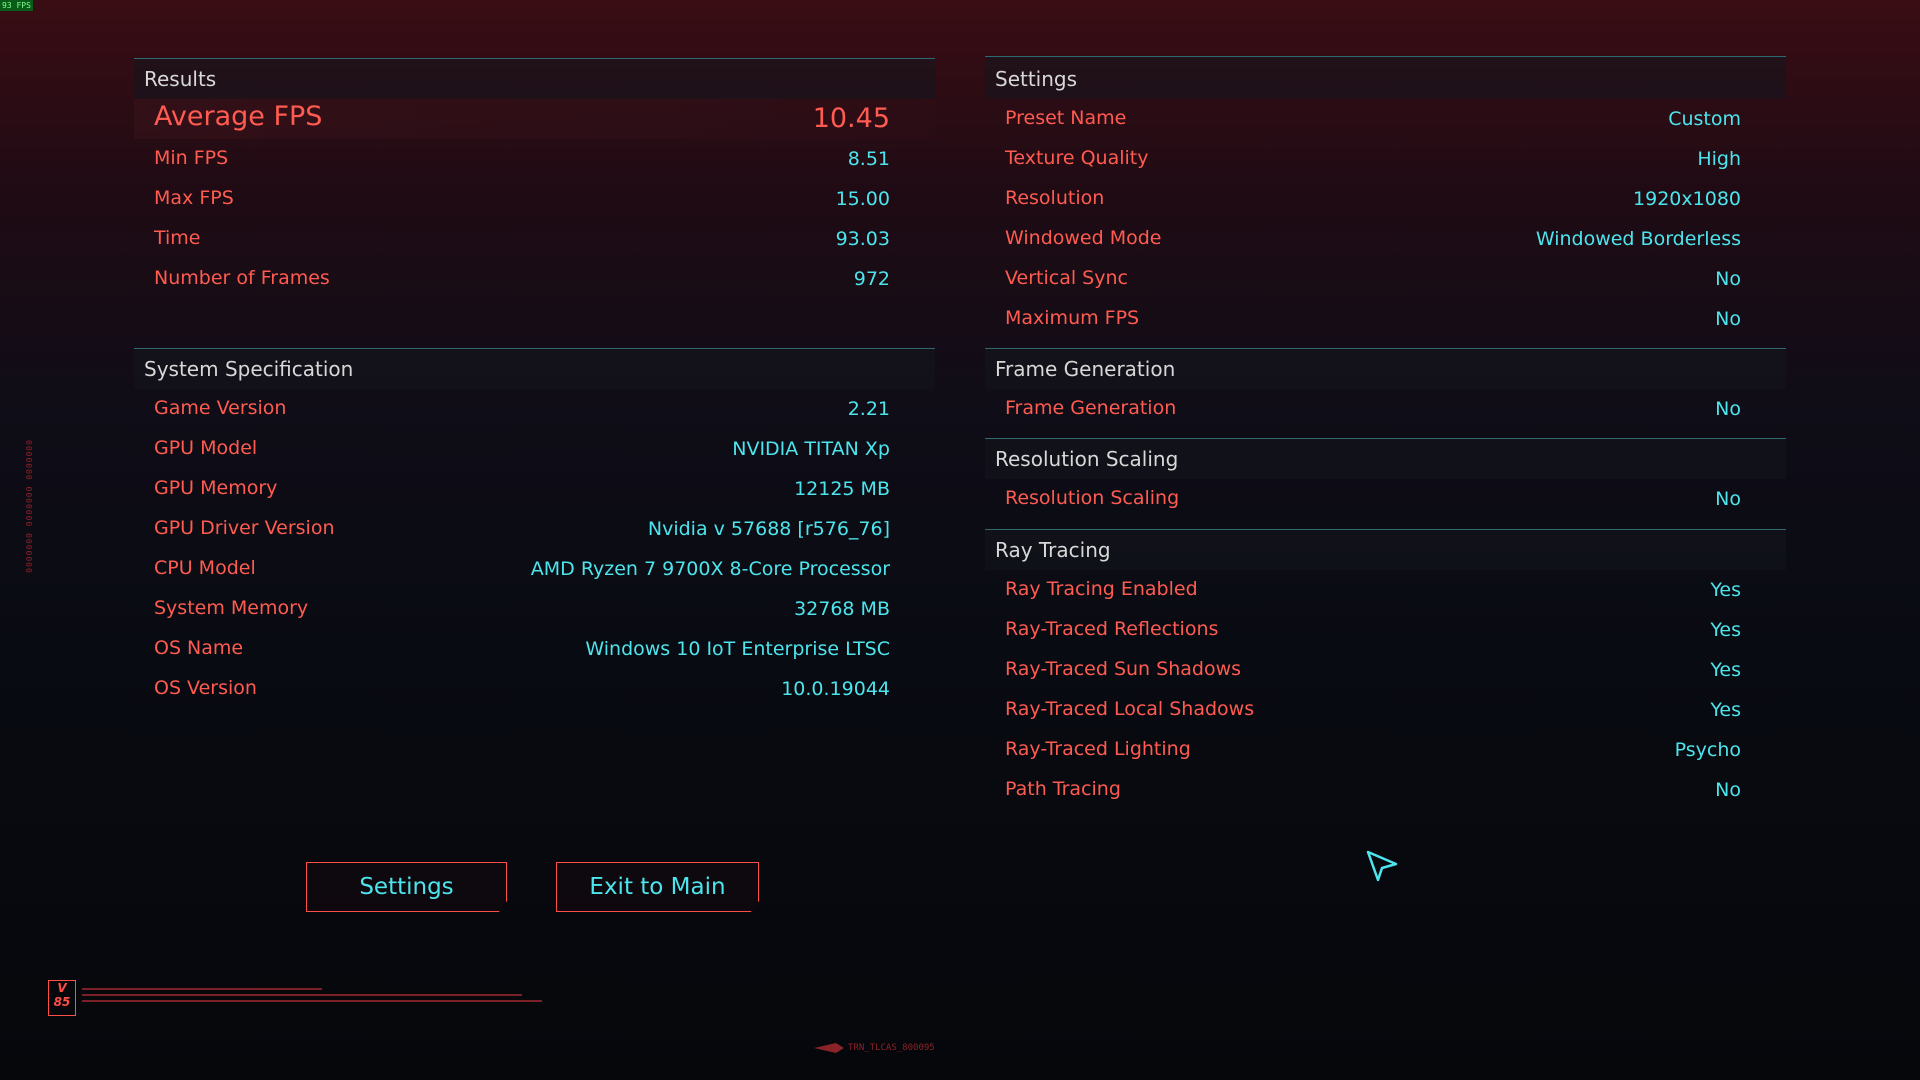 This screenshot has width=1920, height=1080. I want to click on row-value: NVIDIA TITAN Xp, so click(811, 449).